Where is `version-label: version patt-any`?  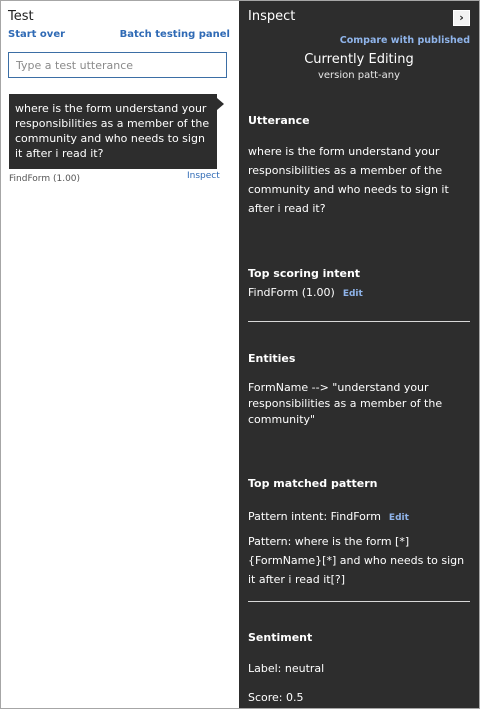 version-label: version patt-any is located at coordinates (359, 75).